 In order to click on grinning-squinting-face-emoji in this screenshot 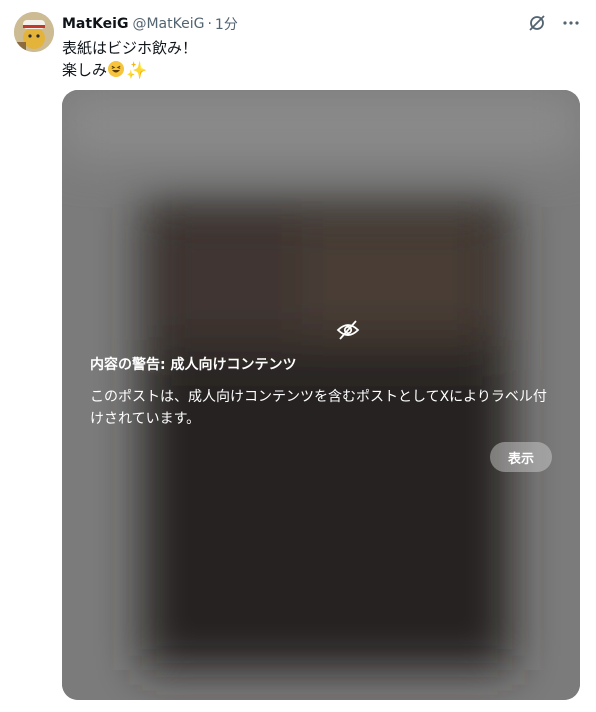, I will do `click(116, 69)`.